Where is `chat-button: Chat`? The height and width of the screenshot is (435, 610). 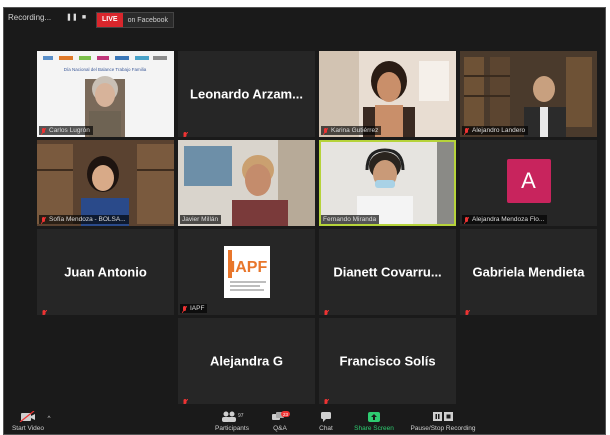 chat-button: Chat is located at coordinates (326, 421).